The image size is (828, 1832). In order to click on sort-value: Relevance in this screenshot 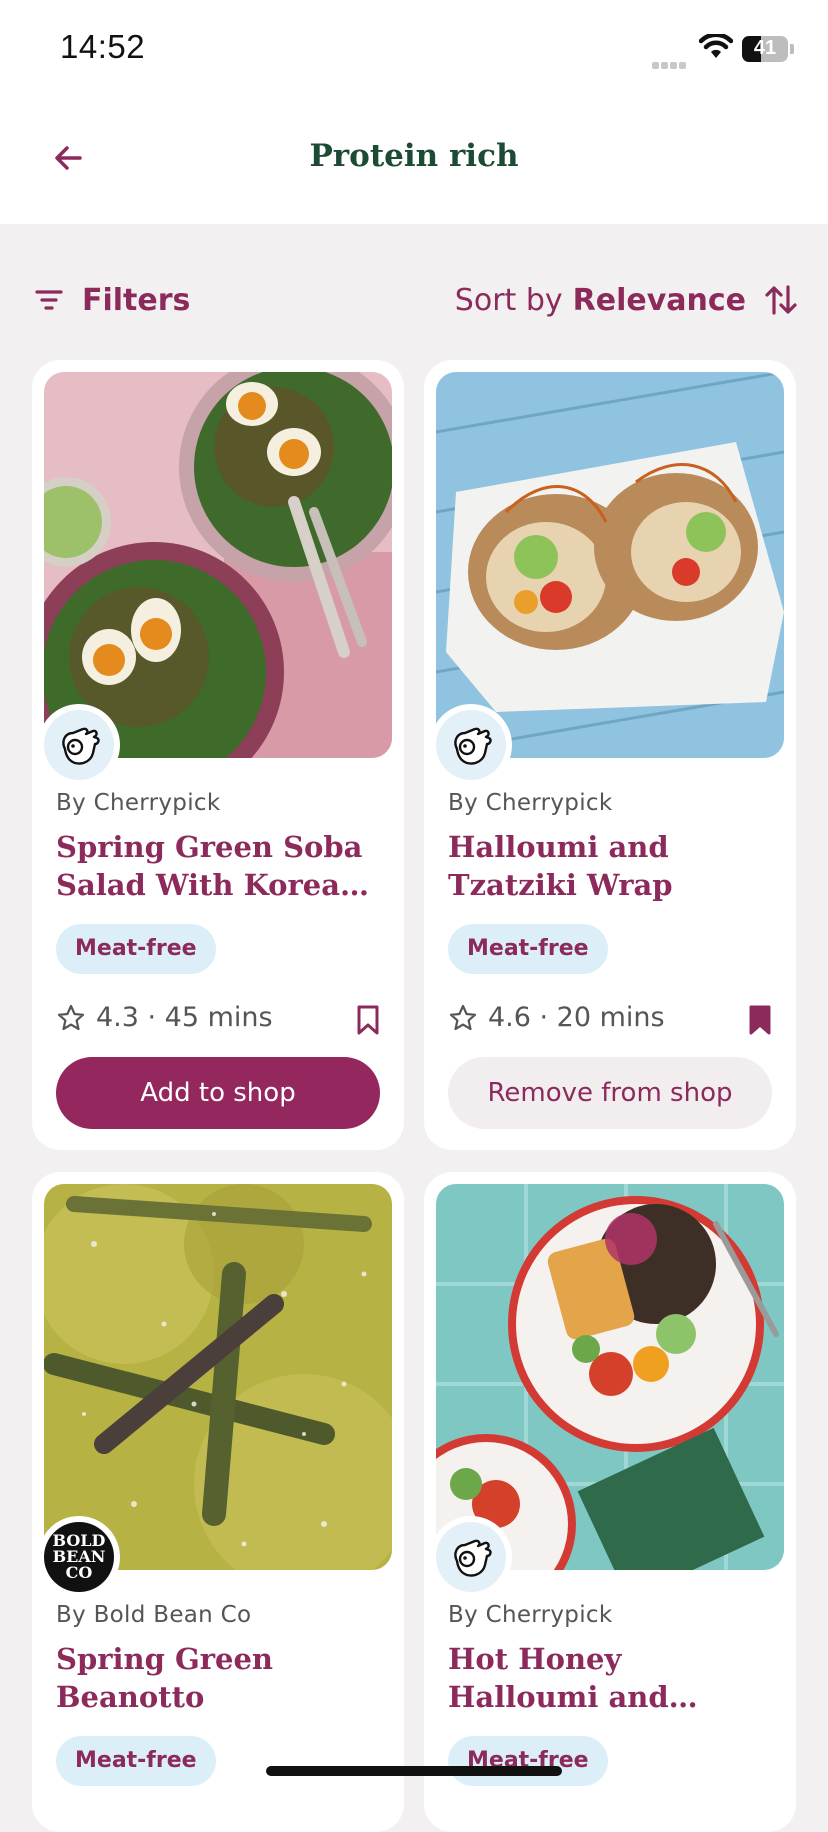, I will do `click(659, 300)`.